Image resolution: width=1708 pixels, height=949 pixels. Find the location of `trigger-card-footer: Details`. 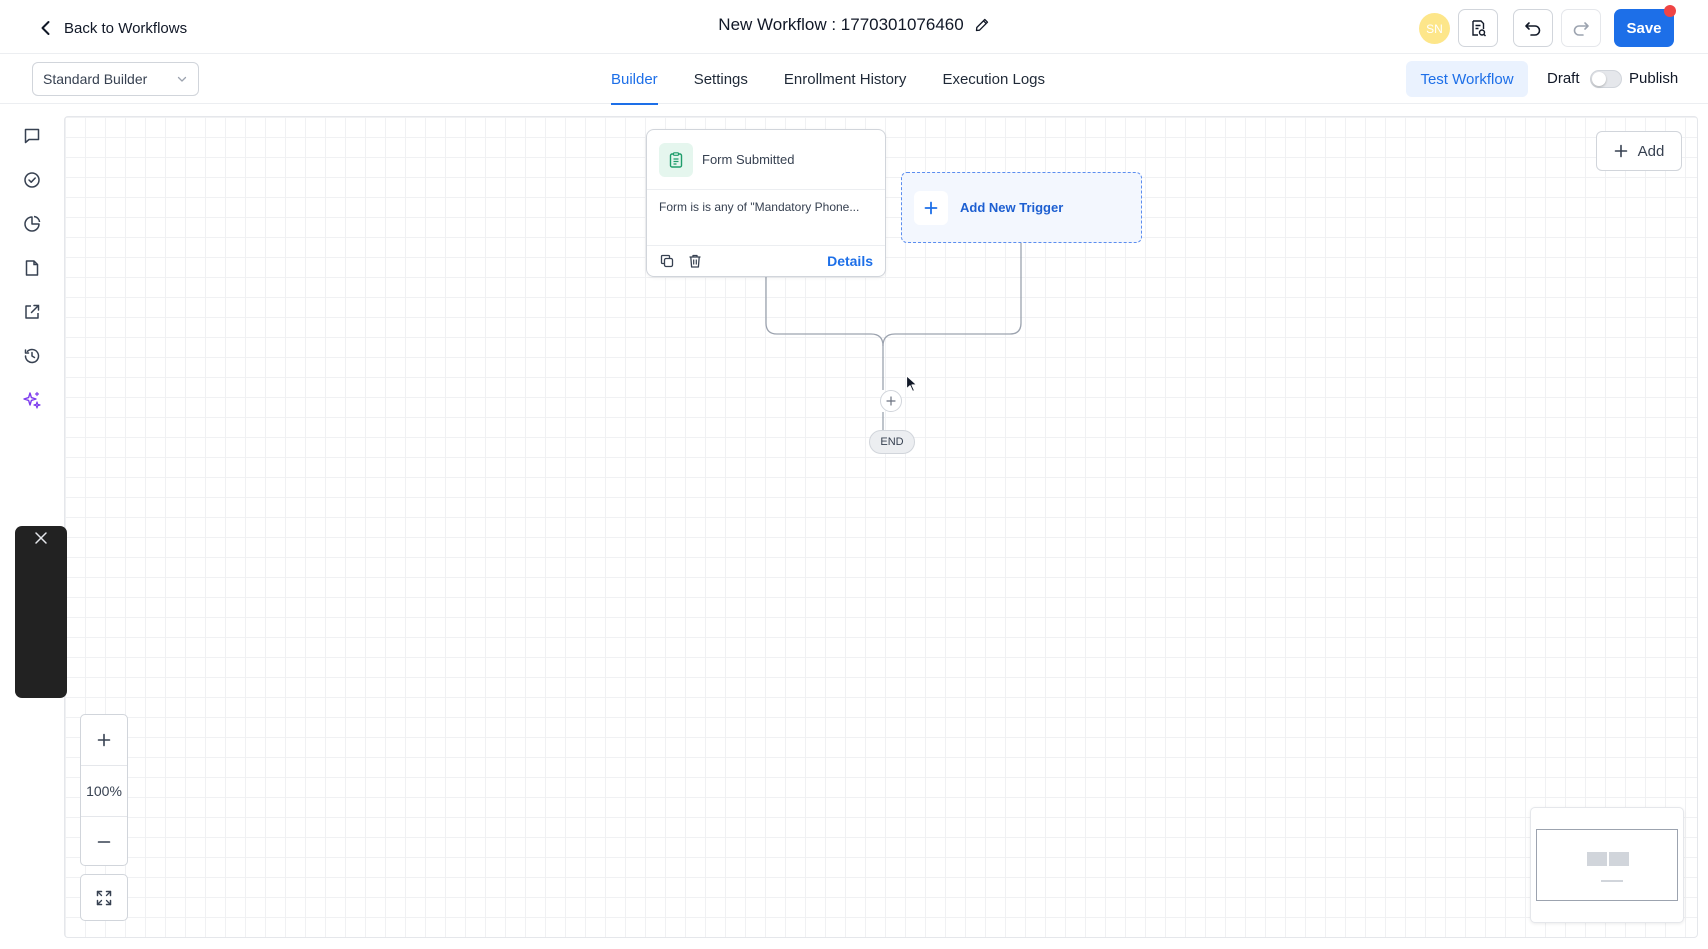

trigger-card-footer: Details is located at coordinates (766, 261).